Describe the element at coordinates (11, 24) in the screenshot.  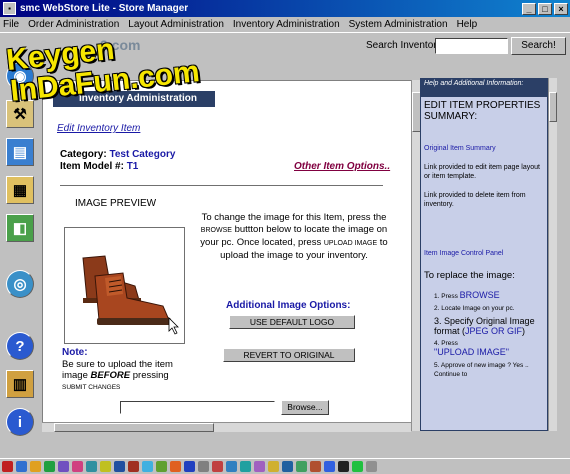
I see `menu-file: File` at that location.